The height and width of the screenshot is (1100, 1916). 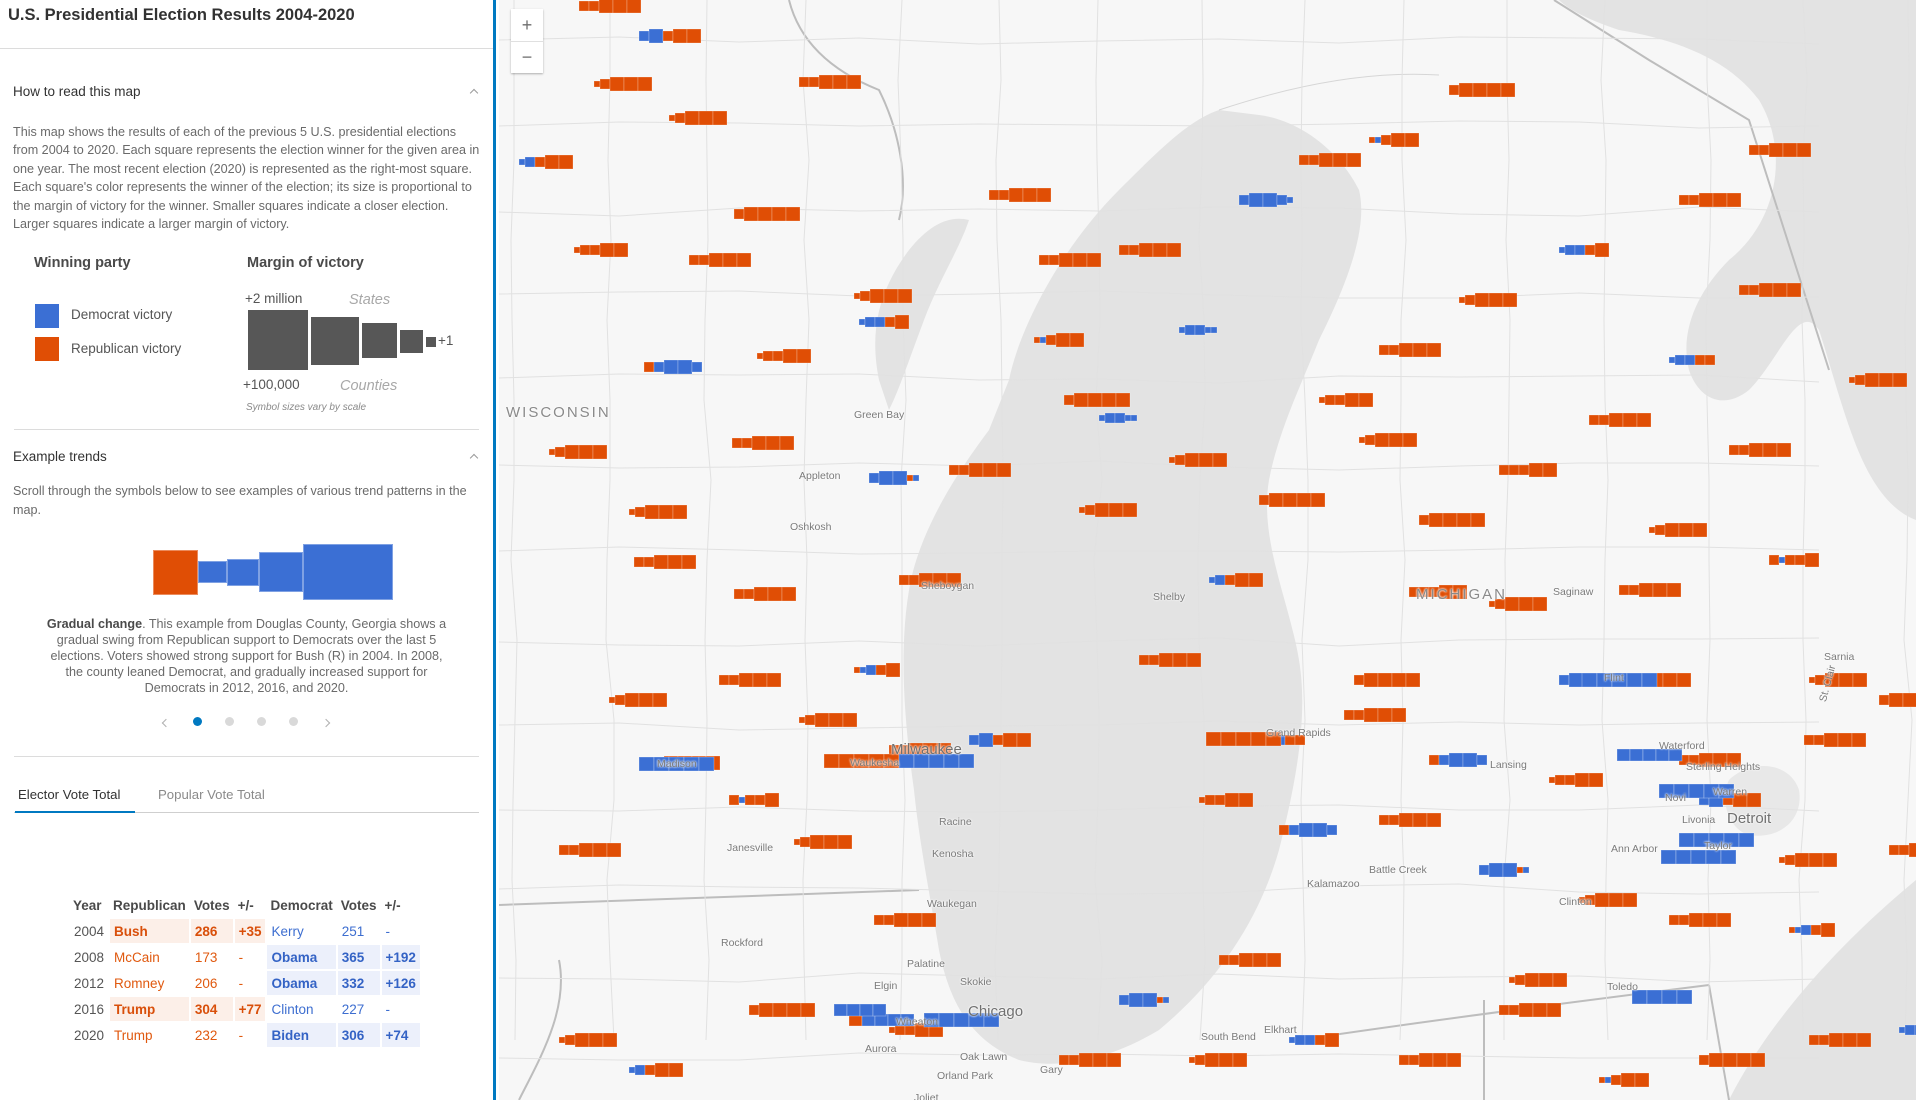 What do you see at coordinates (211, 794) in the screenshot?
I see `tab-popular-vote-total: Popular Vote Total` at bounding box center [211, 794].